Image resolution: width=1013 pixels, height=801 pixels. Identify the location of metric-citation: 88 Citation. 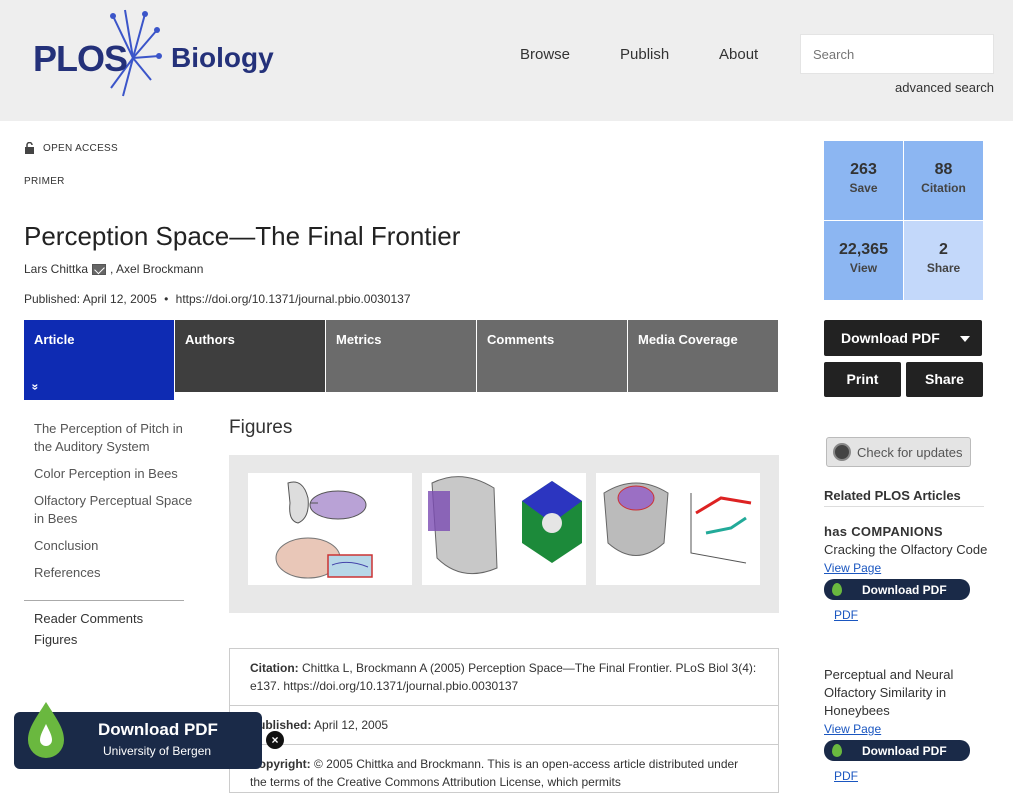
(943, 180).